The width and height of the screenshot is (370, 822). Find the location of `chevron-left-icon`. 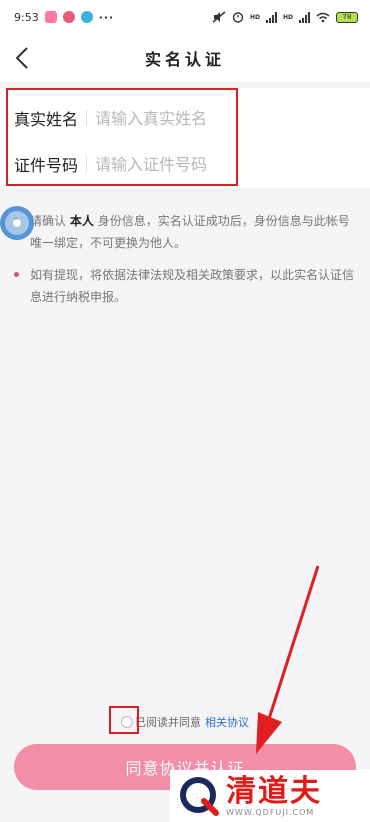

chevron-left-icon is located at coordinates (21, 58).